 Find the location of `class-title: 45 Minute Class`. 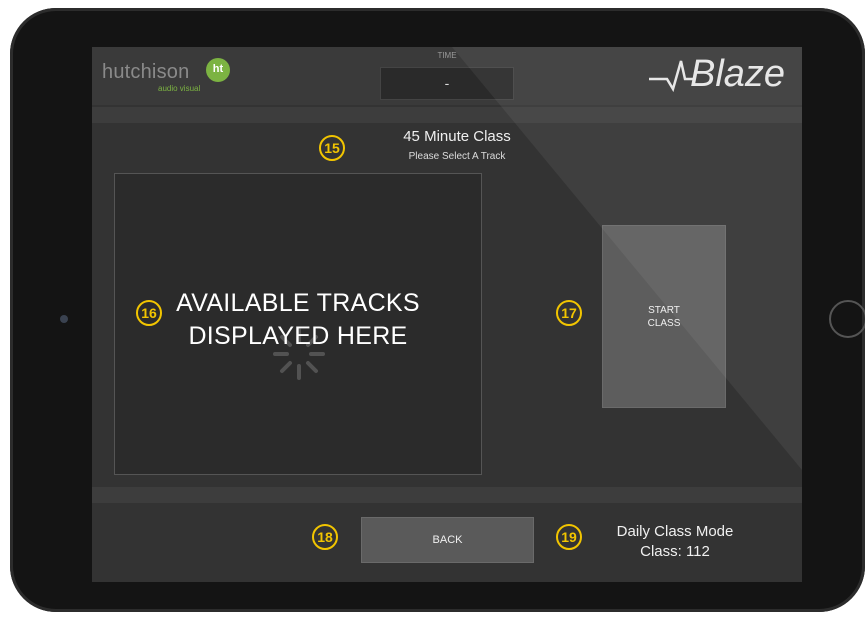

class-title: 45 Minute Class is located at coordinates (457, 136).